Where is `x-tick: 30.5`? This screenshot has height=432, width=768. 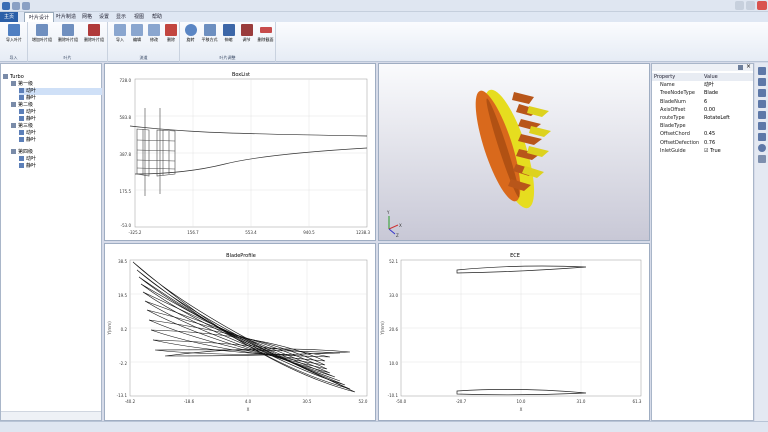
x-tick: 30.5 is located at coordinates (307, 401).